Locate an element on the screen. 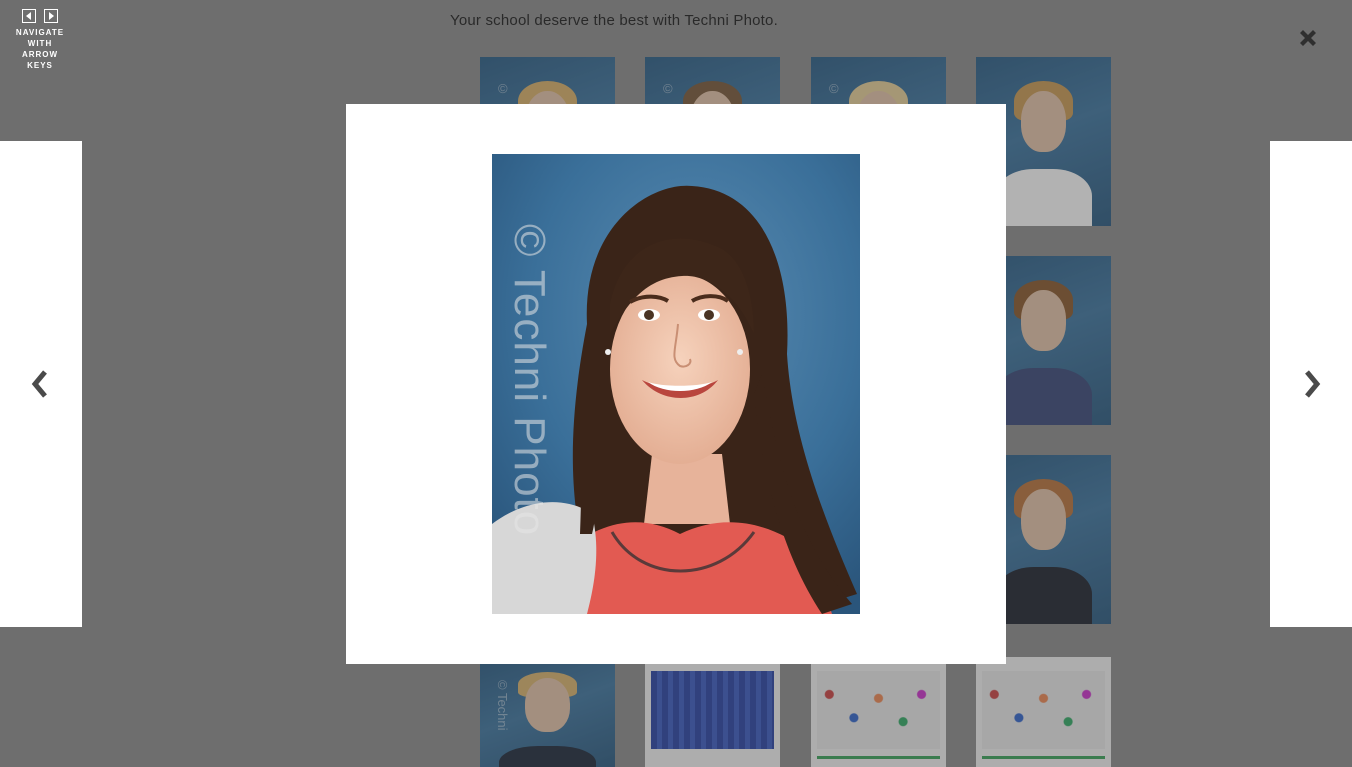 The width and height of the screenshot is (1352, 767). keyboard-hint: NAVIGATE WITH ARROW KEYS is located at coordinates (40, 40).